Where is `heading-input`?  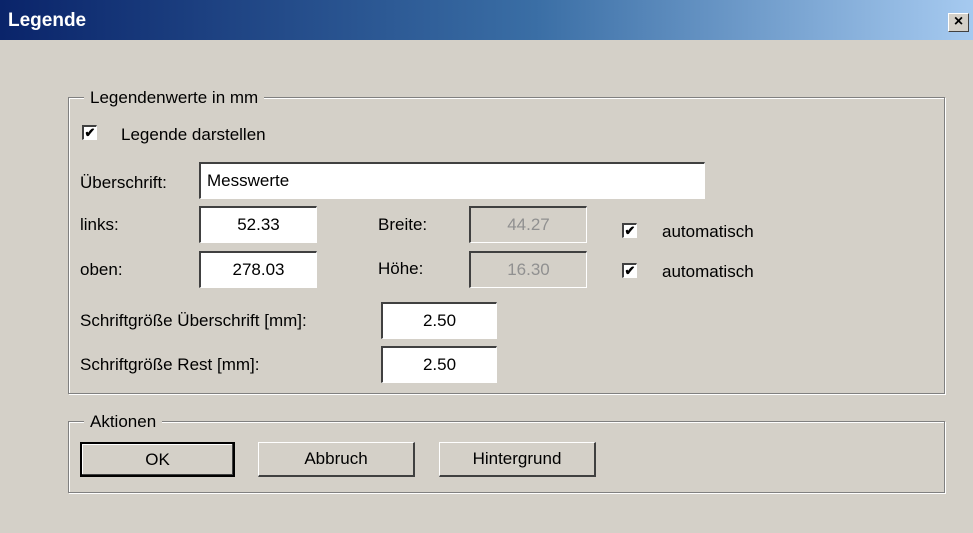 heading-input is located at coordinates (452, 180).